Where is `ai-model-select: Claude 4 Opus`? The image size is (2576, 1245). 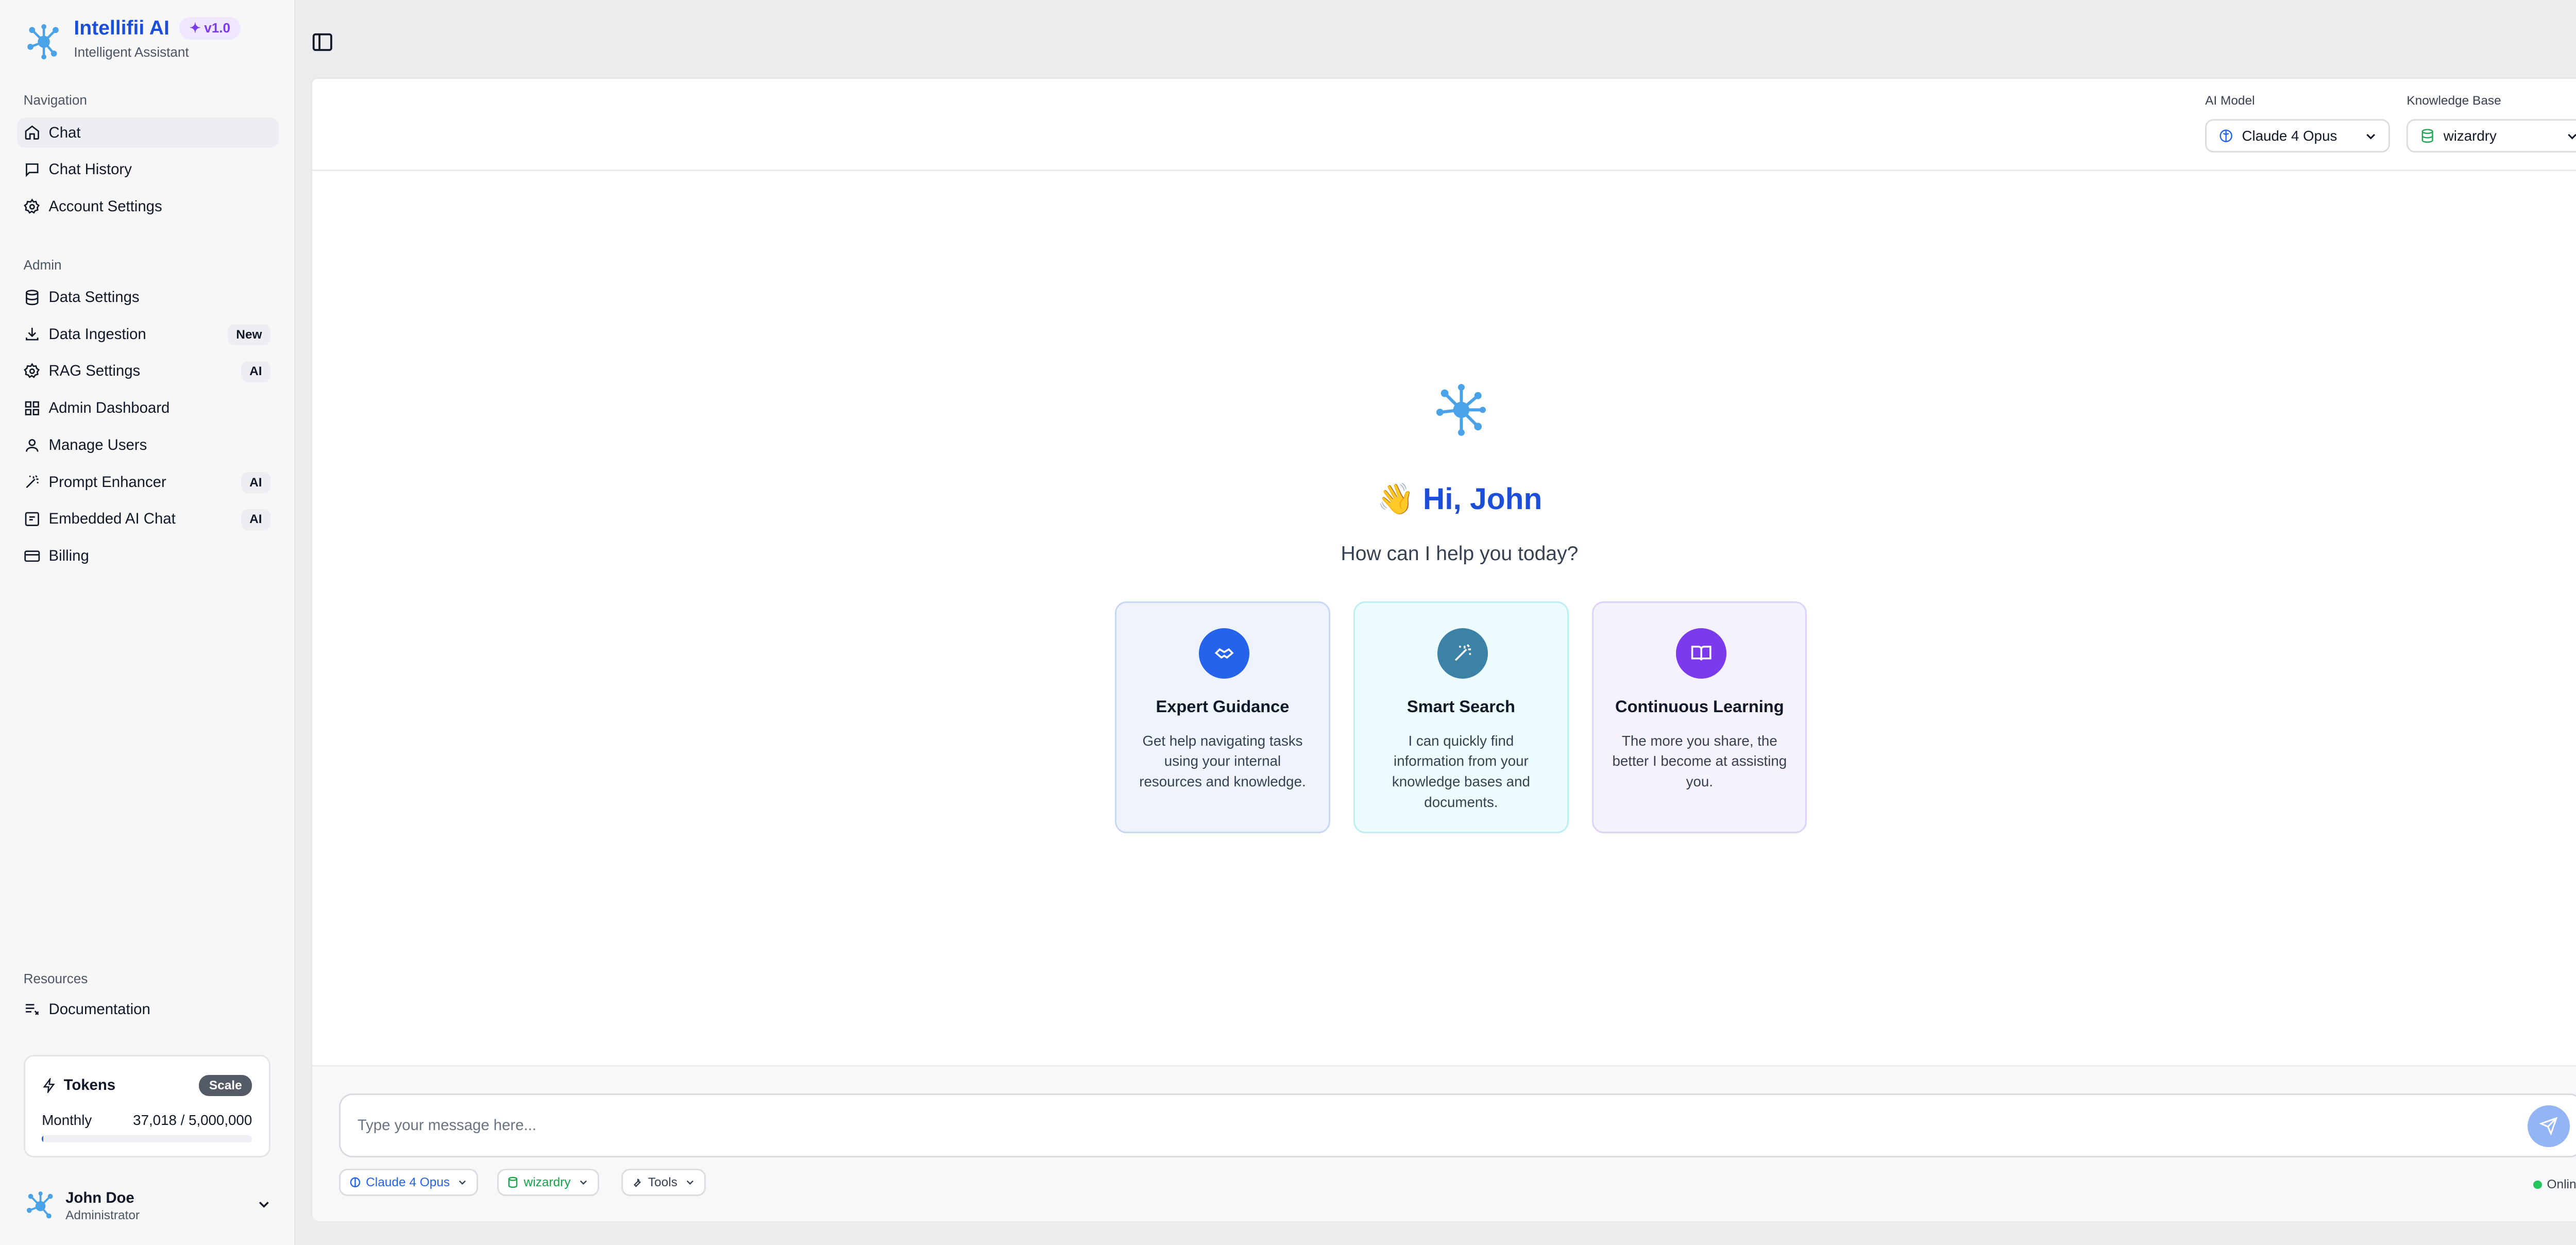 ai-model-select: Claude 4 Opus is located at coordinates (2297, 136).